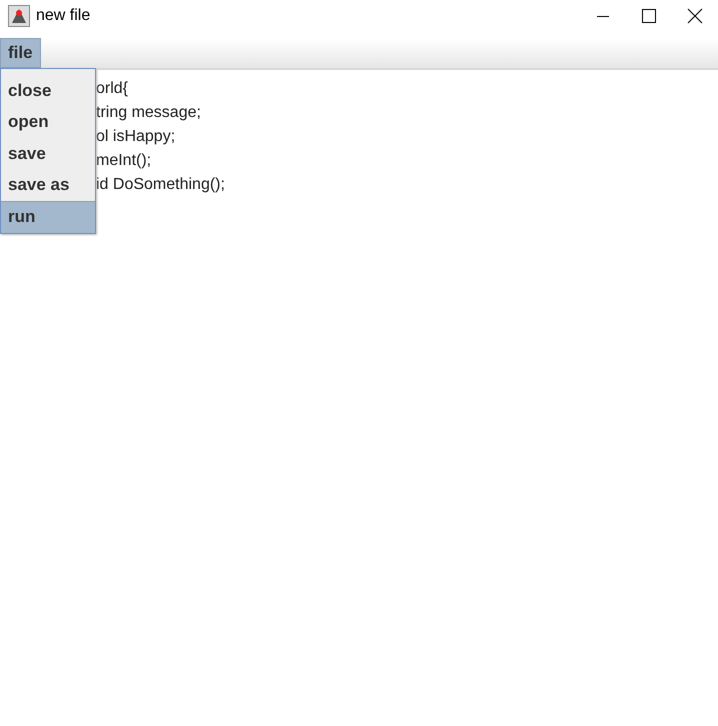 This screenshot has width=718, height=726. Describe the element at coordinates (19, 16) in the screenshot. I see `app-icon` at that location.